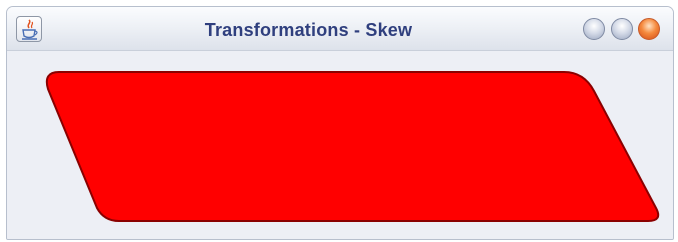 Image resolution: width=678 pixels, height=242 pixels. What do you see at coordinates (594, 29) in the screenshot?
I see `minimize-icon` at bounding box center [594, 29].